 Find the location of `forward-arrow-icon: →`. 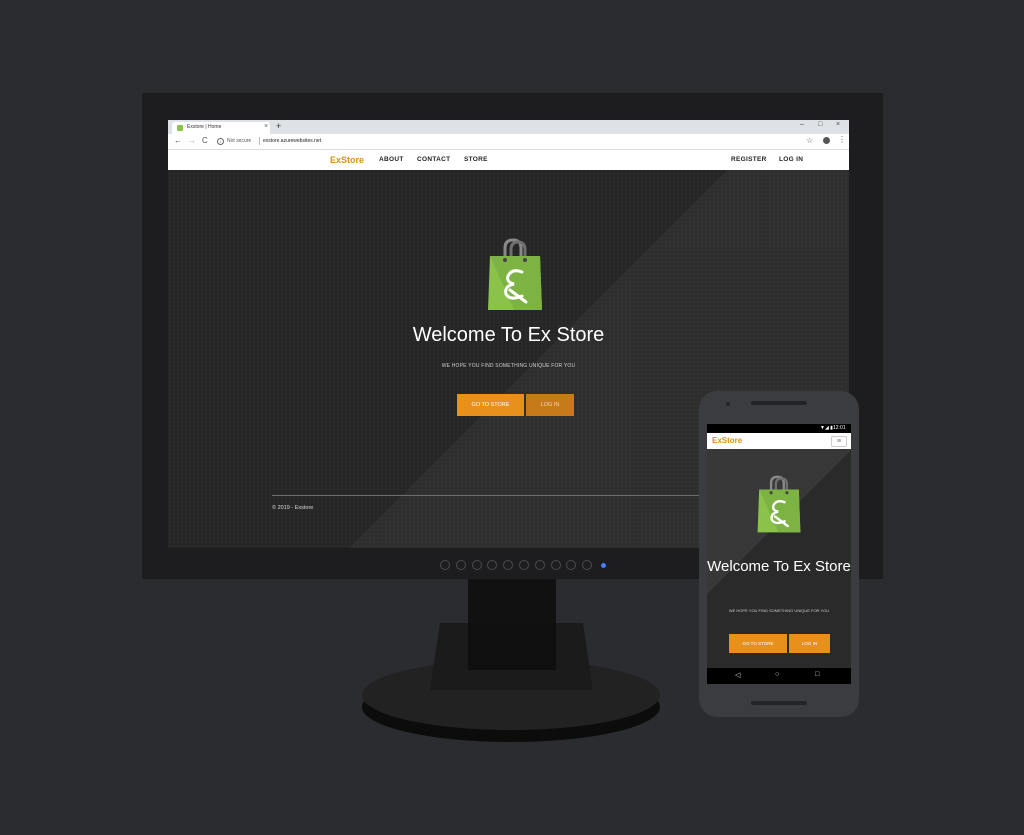

forward-arrow-icon: → is located at coordinates (192, 140).